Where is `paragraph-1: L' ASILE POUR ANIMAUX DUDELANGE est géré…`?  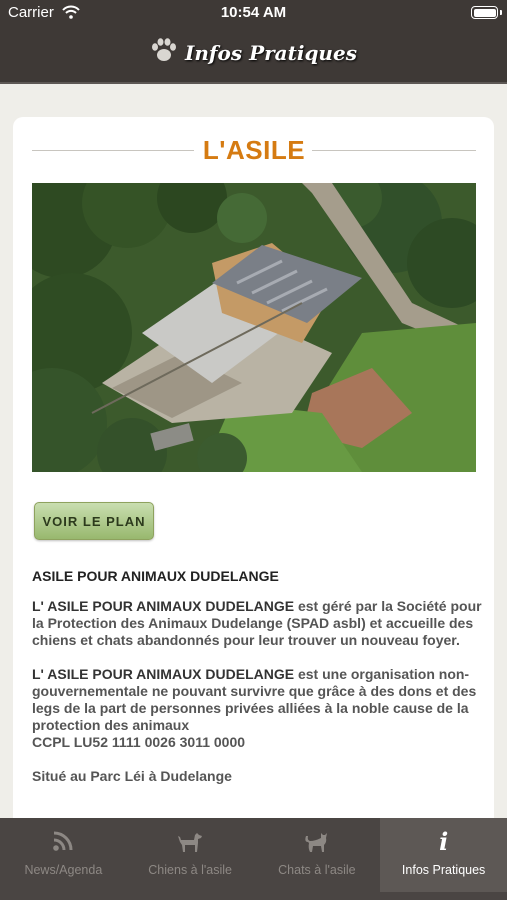 paragraph-1: L' ASILE POUR ANIMAUX DUDELANGE est géré… is located at coordinates (257, 623).